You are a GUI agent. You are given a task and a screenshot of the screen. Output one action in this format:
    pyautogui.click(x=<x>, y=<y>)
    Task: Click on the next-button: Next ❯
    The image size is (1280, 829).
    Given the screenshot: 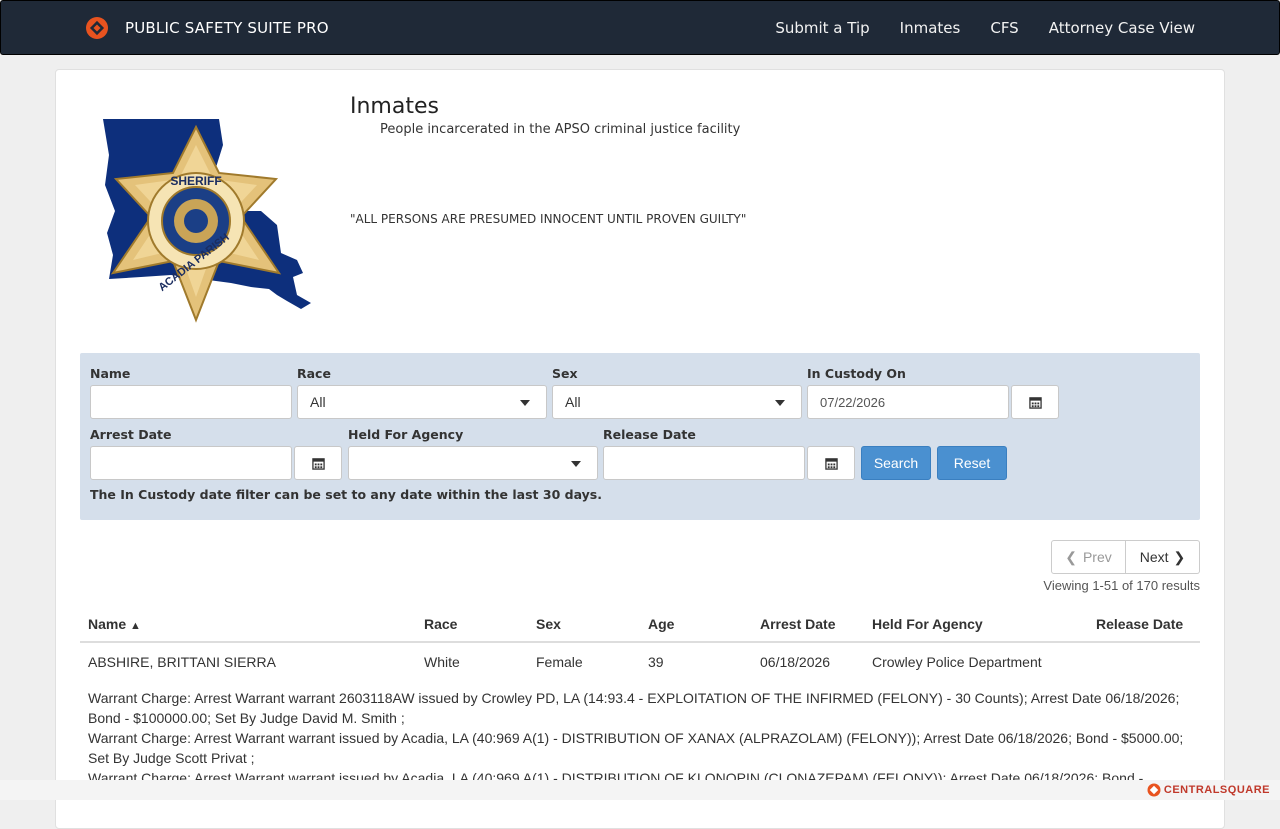 What is the action you would take?
    pyautogui.click(x=1163, y=557)
    